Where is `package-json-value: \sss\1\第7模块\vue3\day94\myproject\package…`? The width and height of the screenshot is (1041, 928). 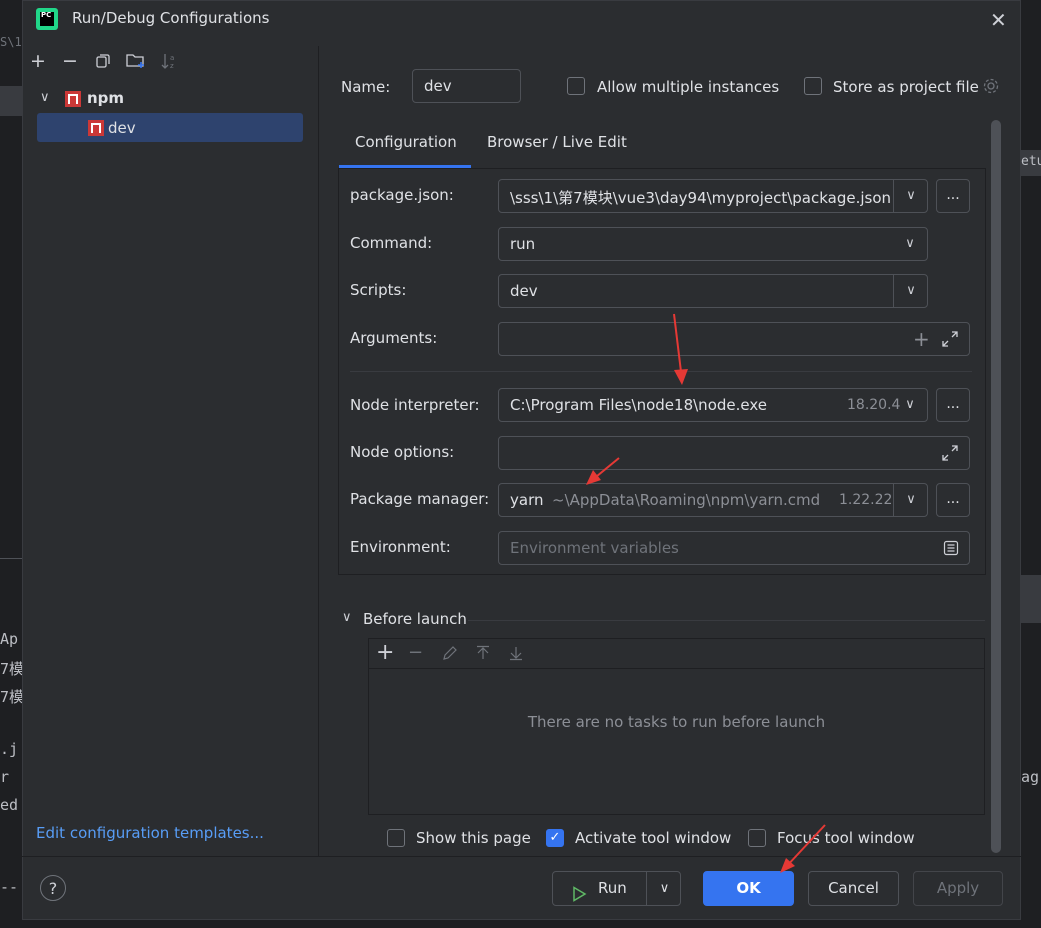
package-json-value: \sss\1\第7模块\vue3\day94\myproject\package… is located at coordinates (701, 198).